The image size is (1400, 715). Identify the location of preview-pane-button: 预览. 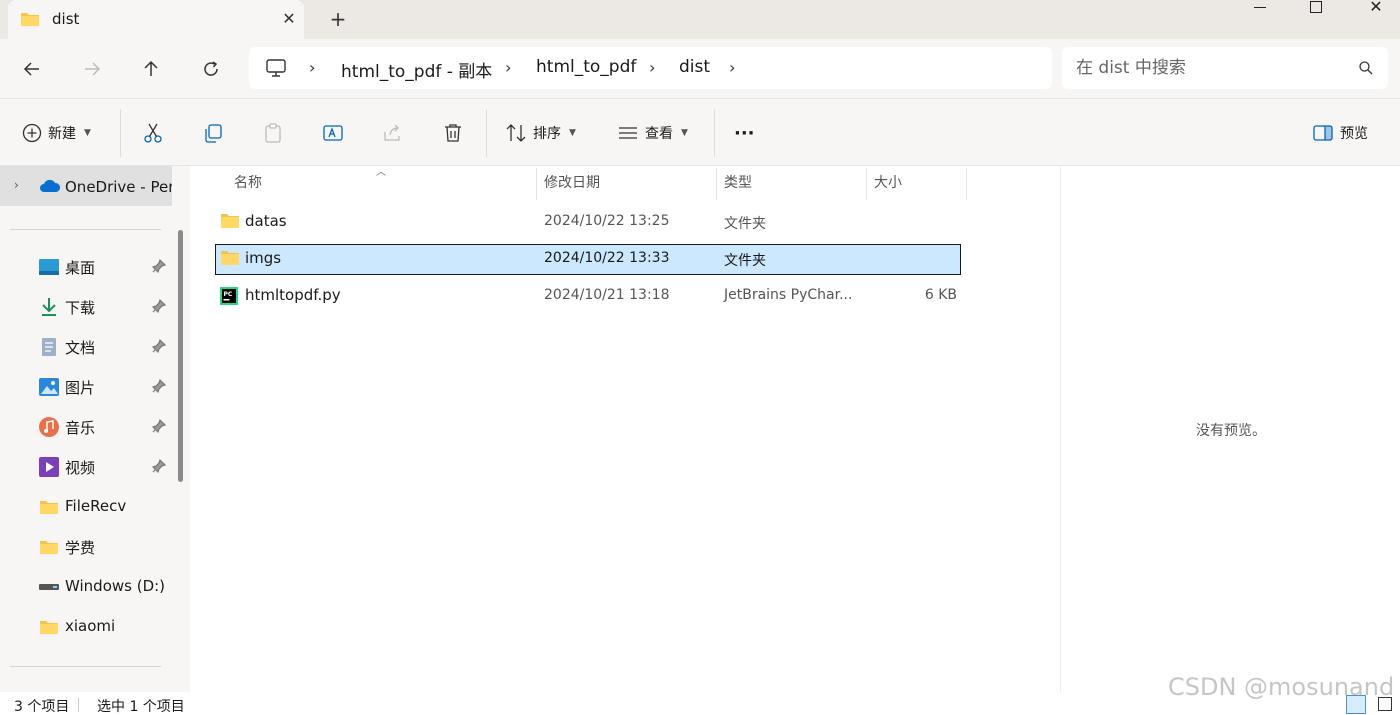
(1340, 133).